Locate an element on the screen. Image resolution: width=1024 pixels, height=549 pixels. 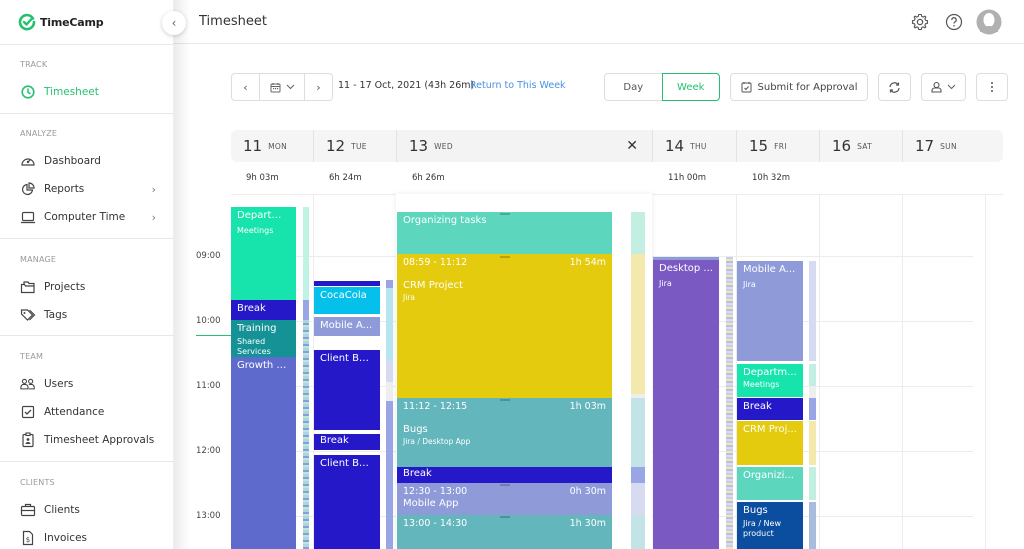
day-header-sun: 17 SUN is located at coordinates (953, 146).